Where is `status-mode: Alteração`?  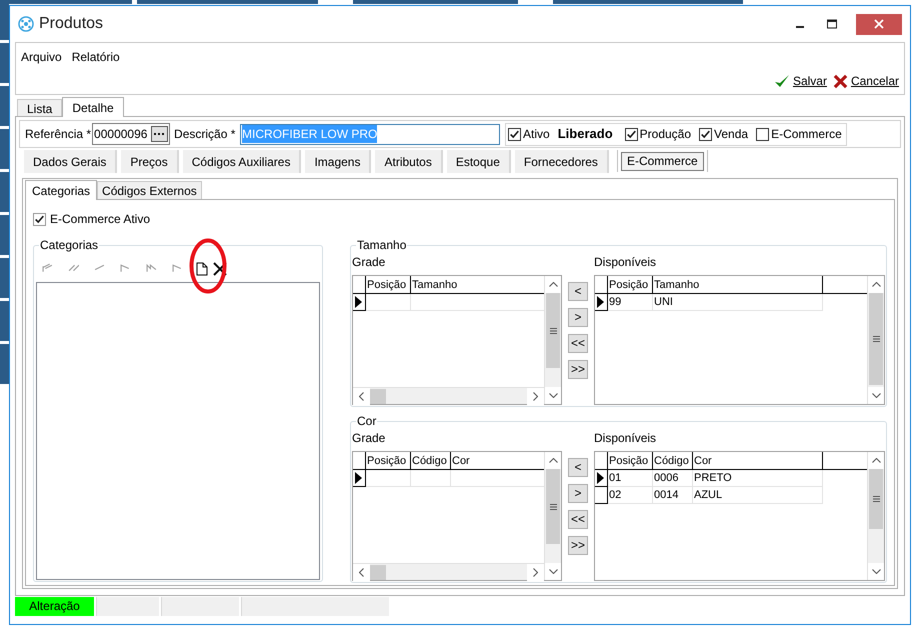 status-mode: Alteração is located at coordinates (54, 606).